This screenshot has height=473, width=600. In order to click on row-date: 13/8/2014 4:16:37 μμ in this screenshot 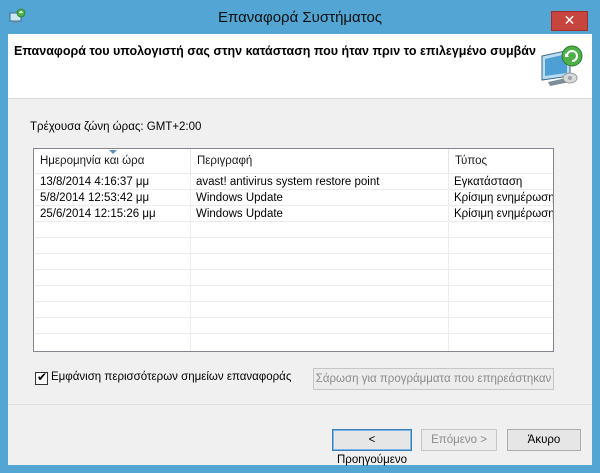, I will do `click(95, 182)`.